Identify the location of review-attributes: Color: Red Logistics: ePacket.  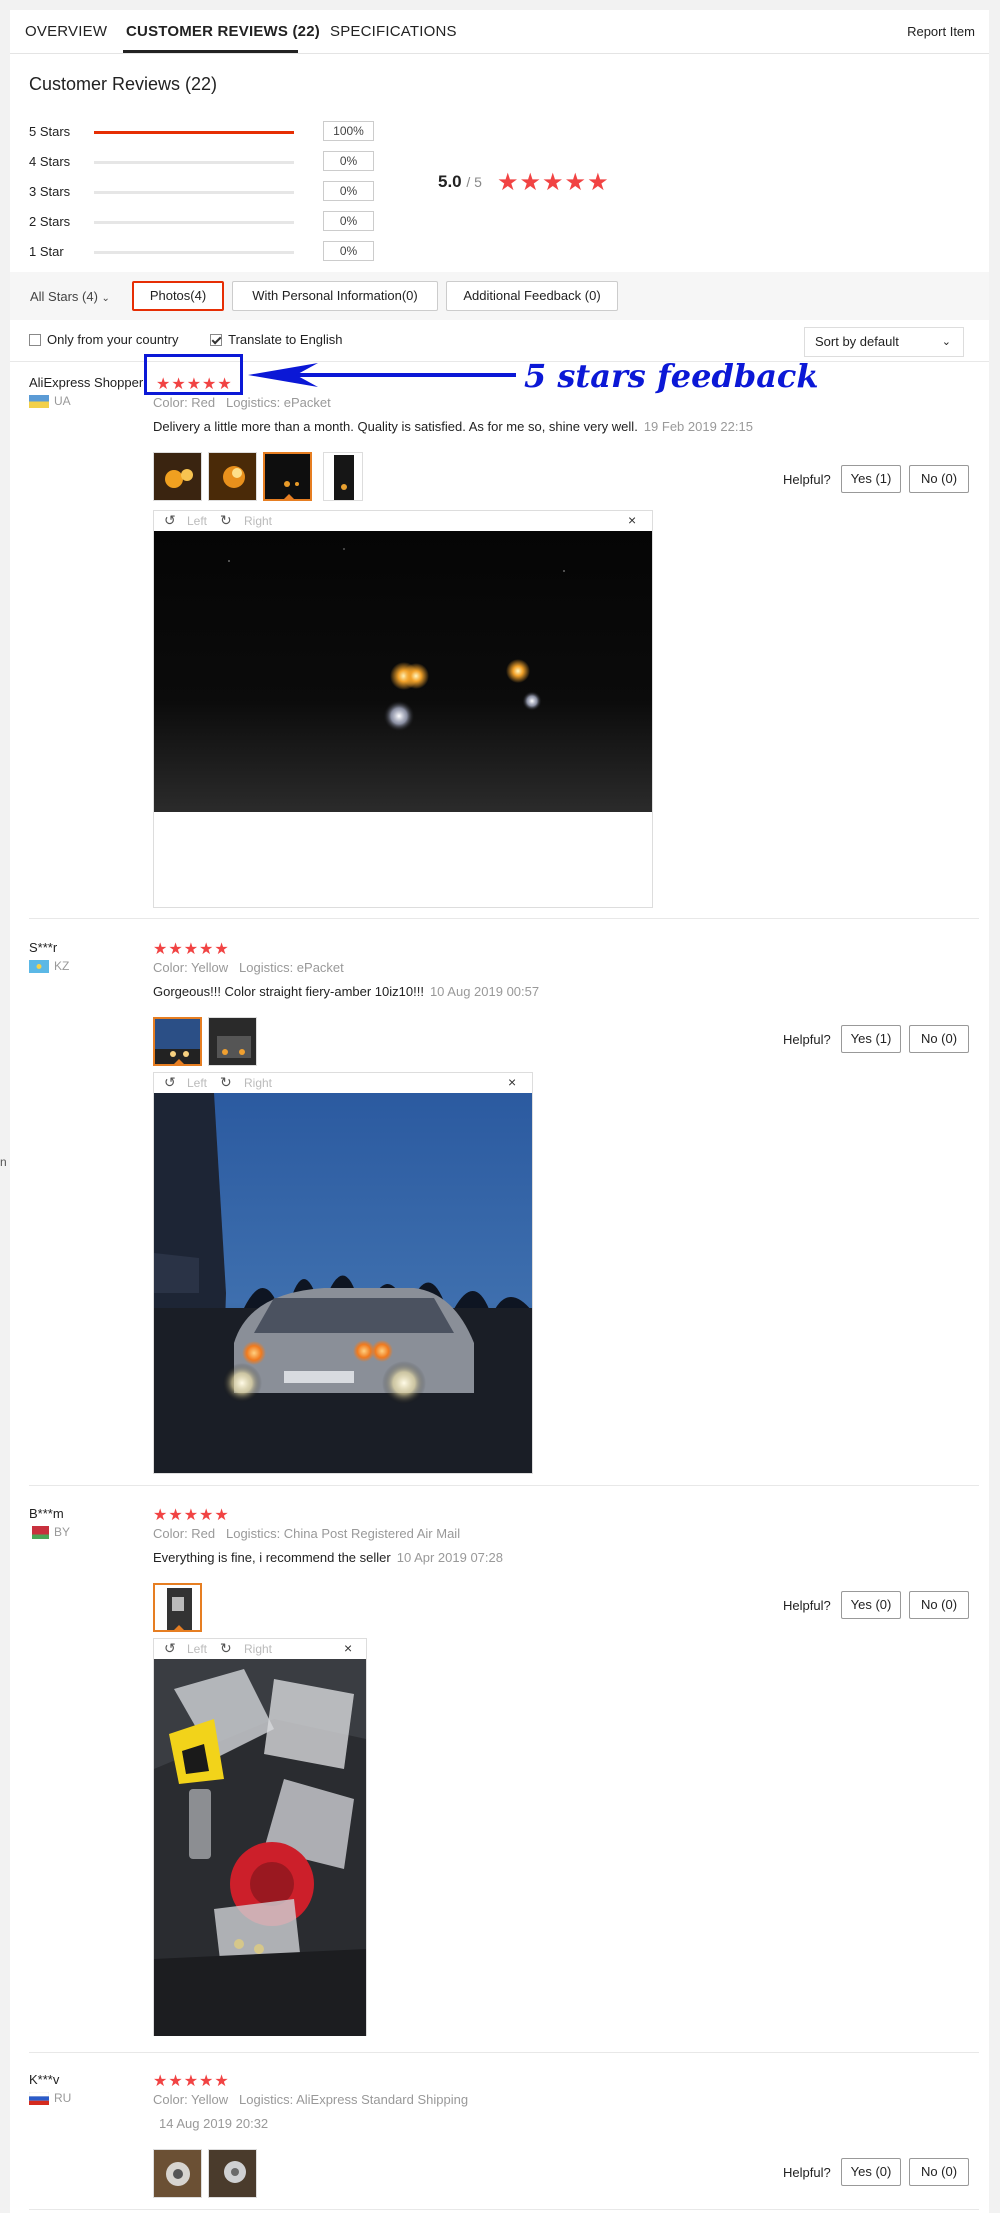
(242, 402).